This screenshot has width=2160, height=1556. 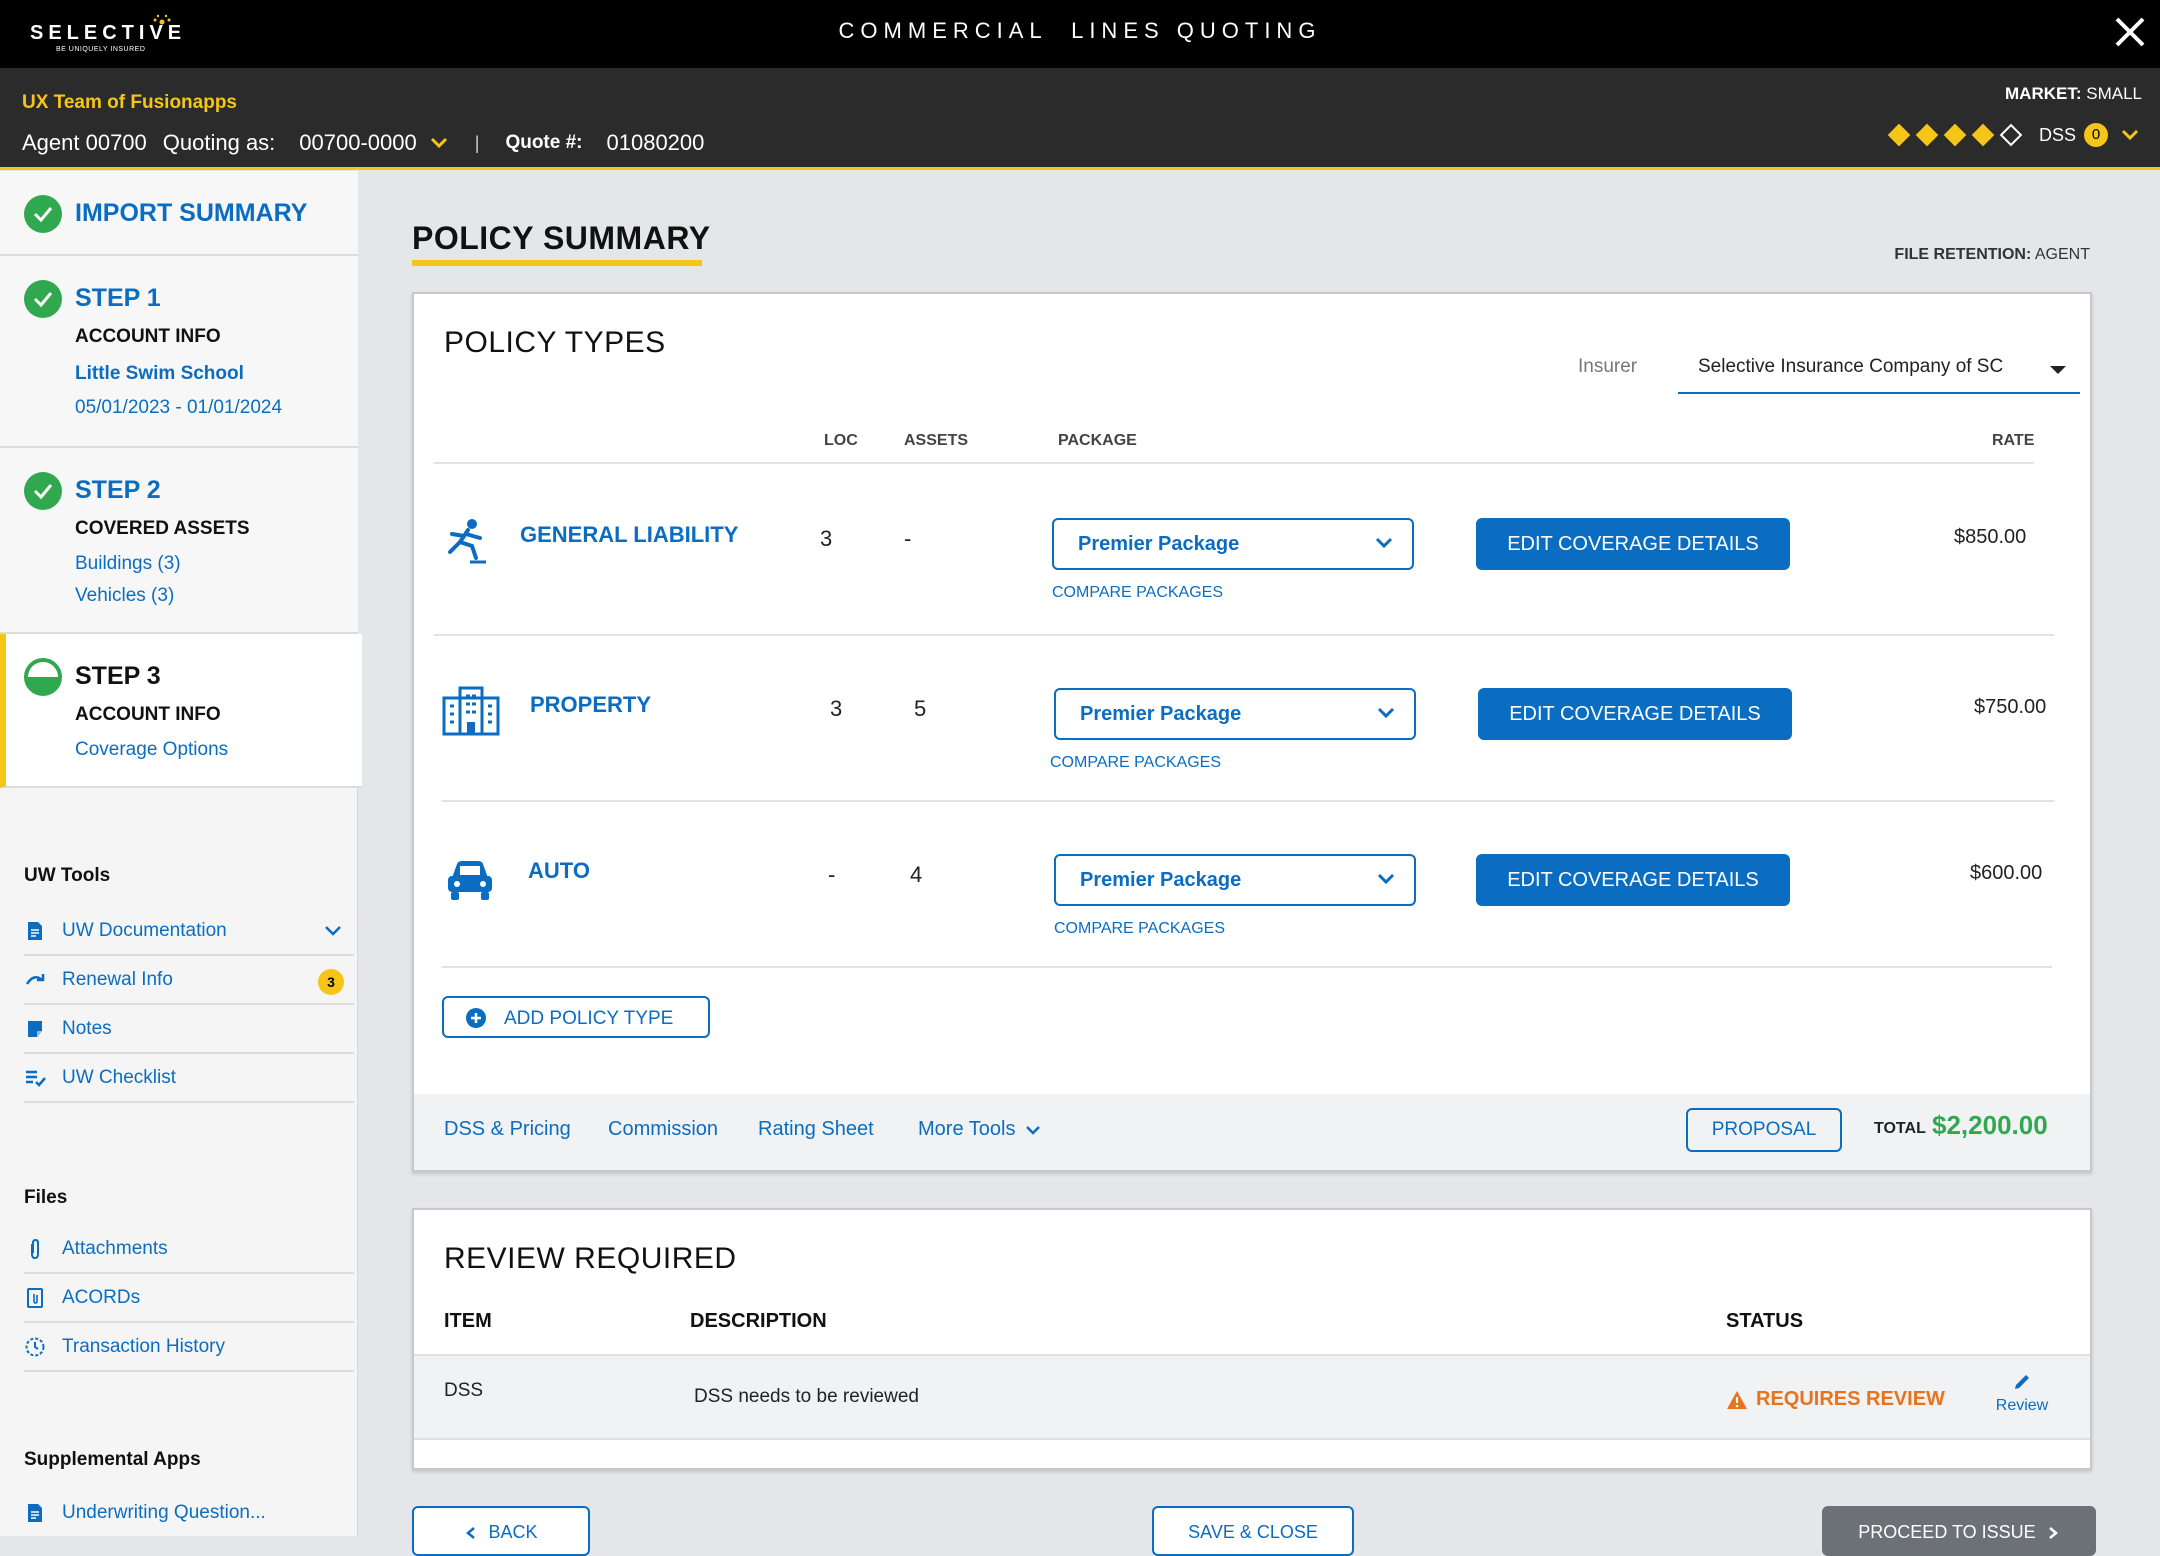 I want to click on step-3: STEP 3 ACCOUNT INFO Coverage Options, so click(x=181, y=711).